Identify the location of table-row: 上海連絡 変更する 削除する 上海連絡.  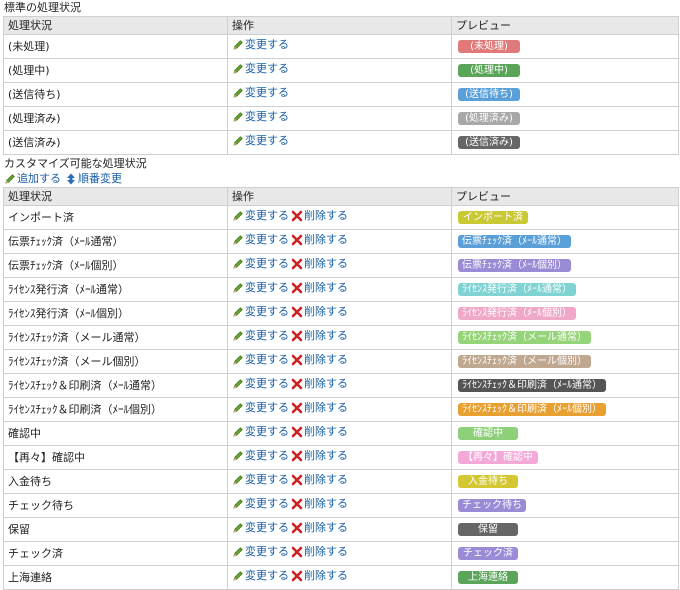
(341, 577).